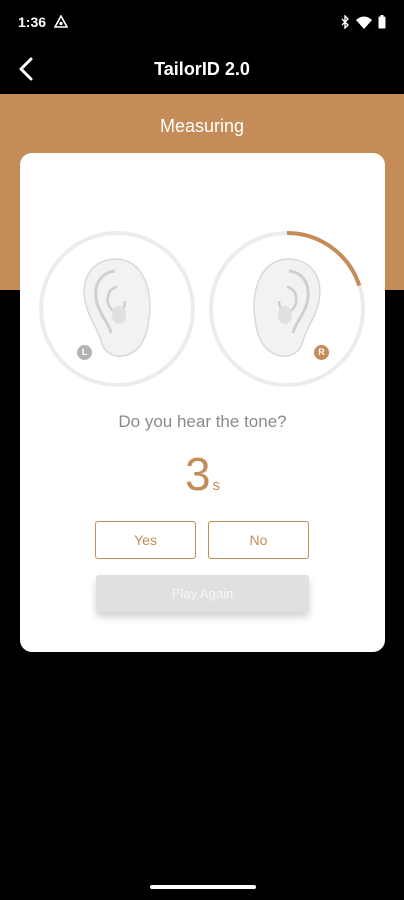  Describe the element at coordinates (364, 22) in the screenshot. I see `wifi-icon` at that location.